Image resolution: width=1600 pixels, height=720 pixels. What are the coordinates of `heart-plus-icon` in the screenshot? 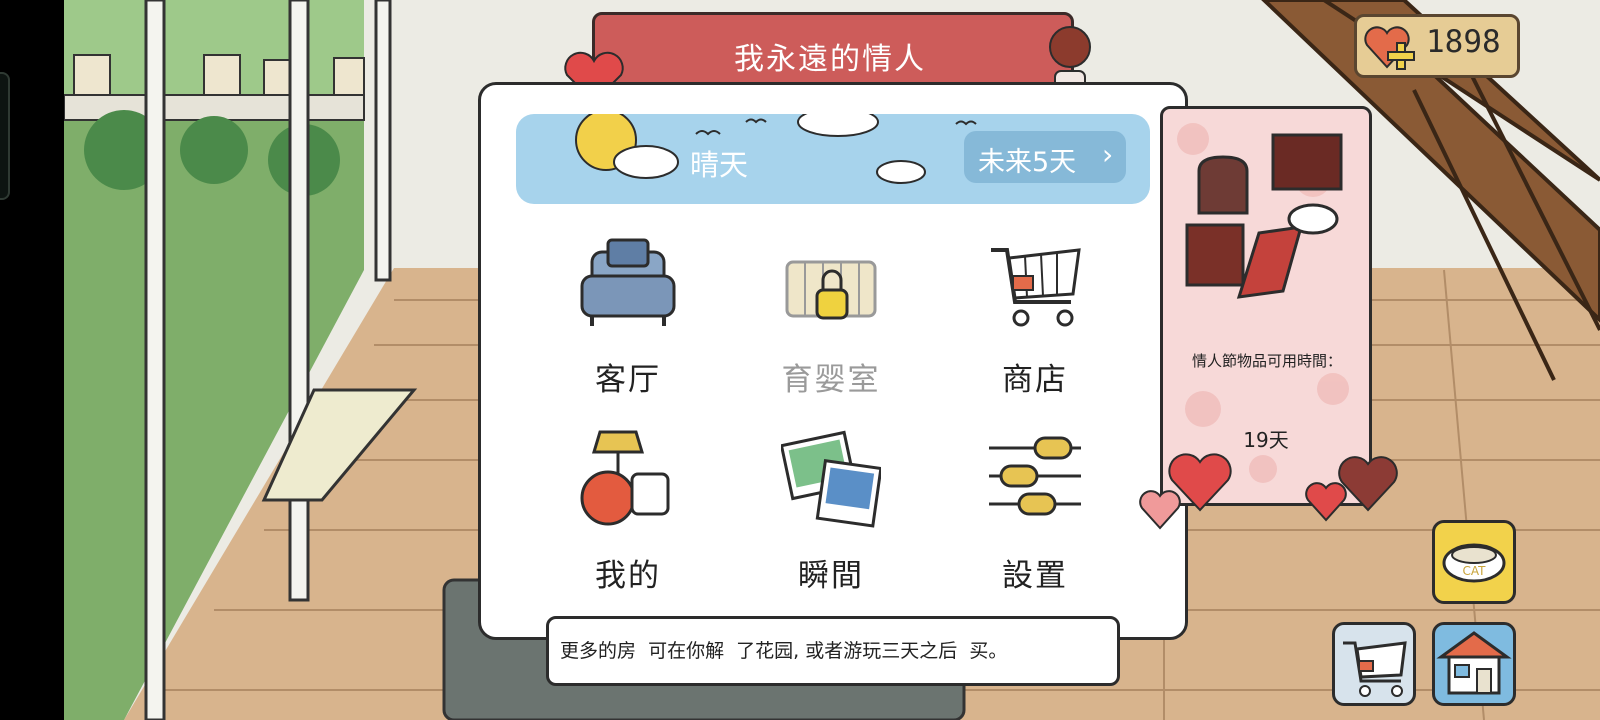 It's located at (1389, 48).